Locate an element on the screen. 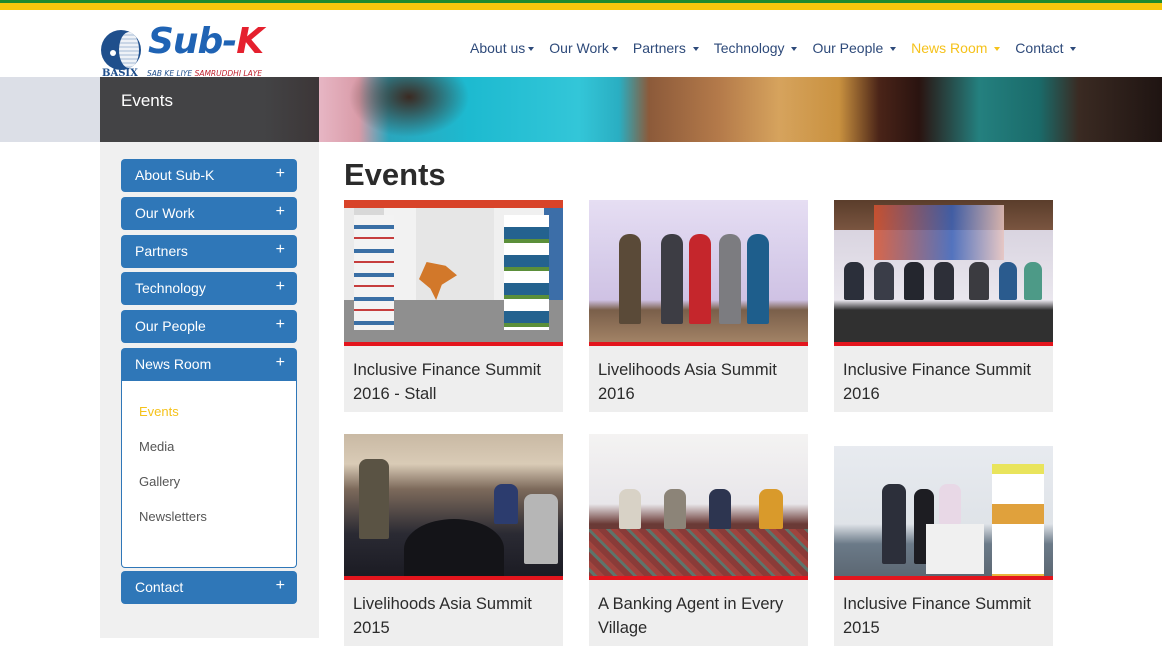 This screenshot has width=1162, height=653. sidebar-item-news-room: News Room + is located at coordinates (209, 364).